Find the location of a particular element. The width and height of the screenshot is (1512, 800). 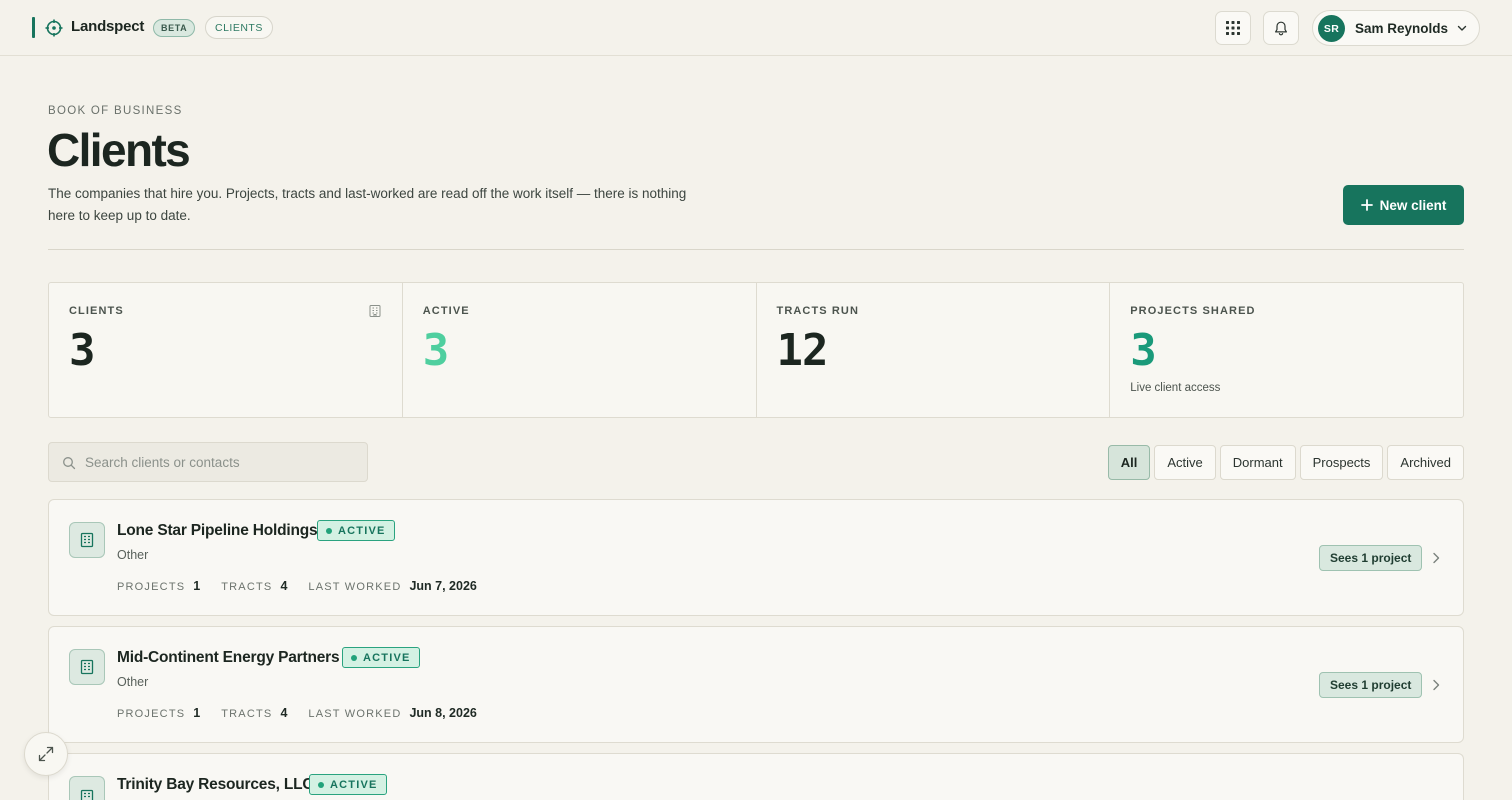

stat-tracts-run: TRACTS RUN 12 is located at coordinates (934, 350).